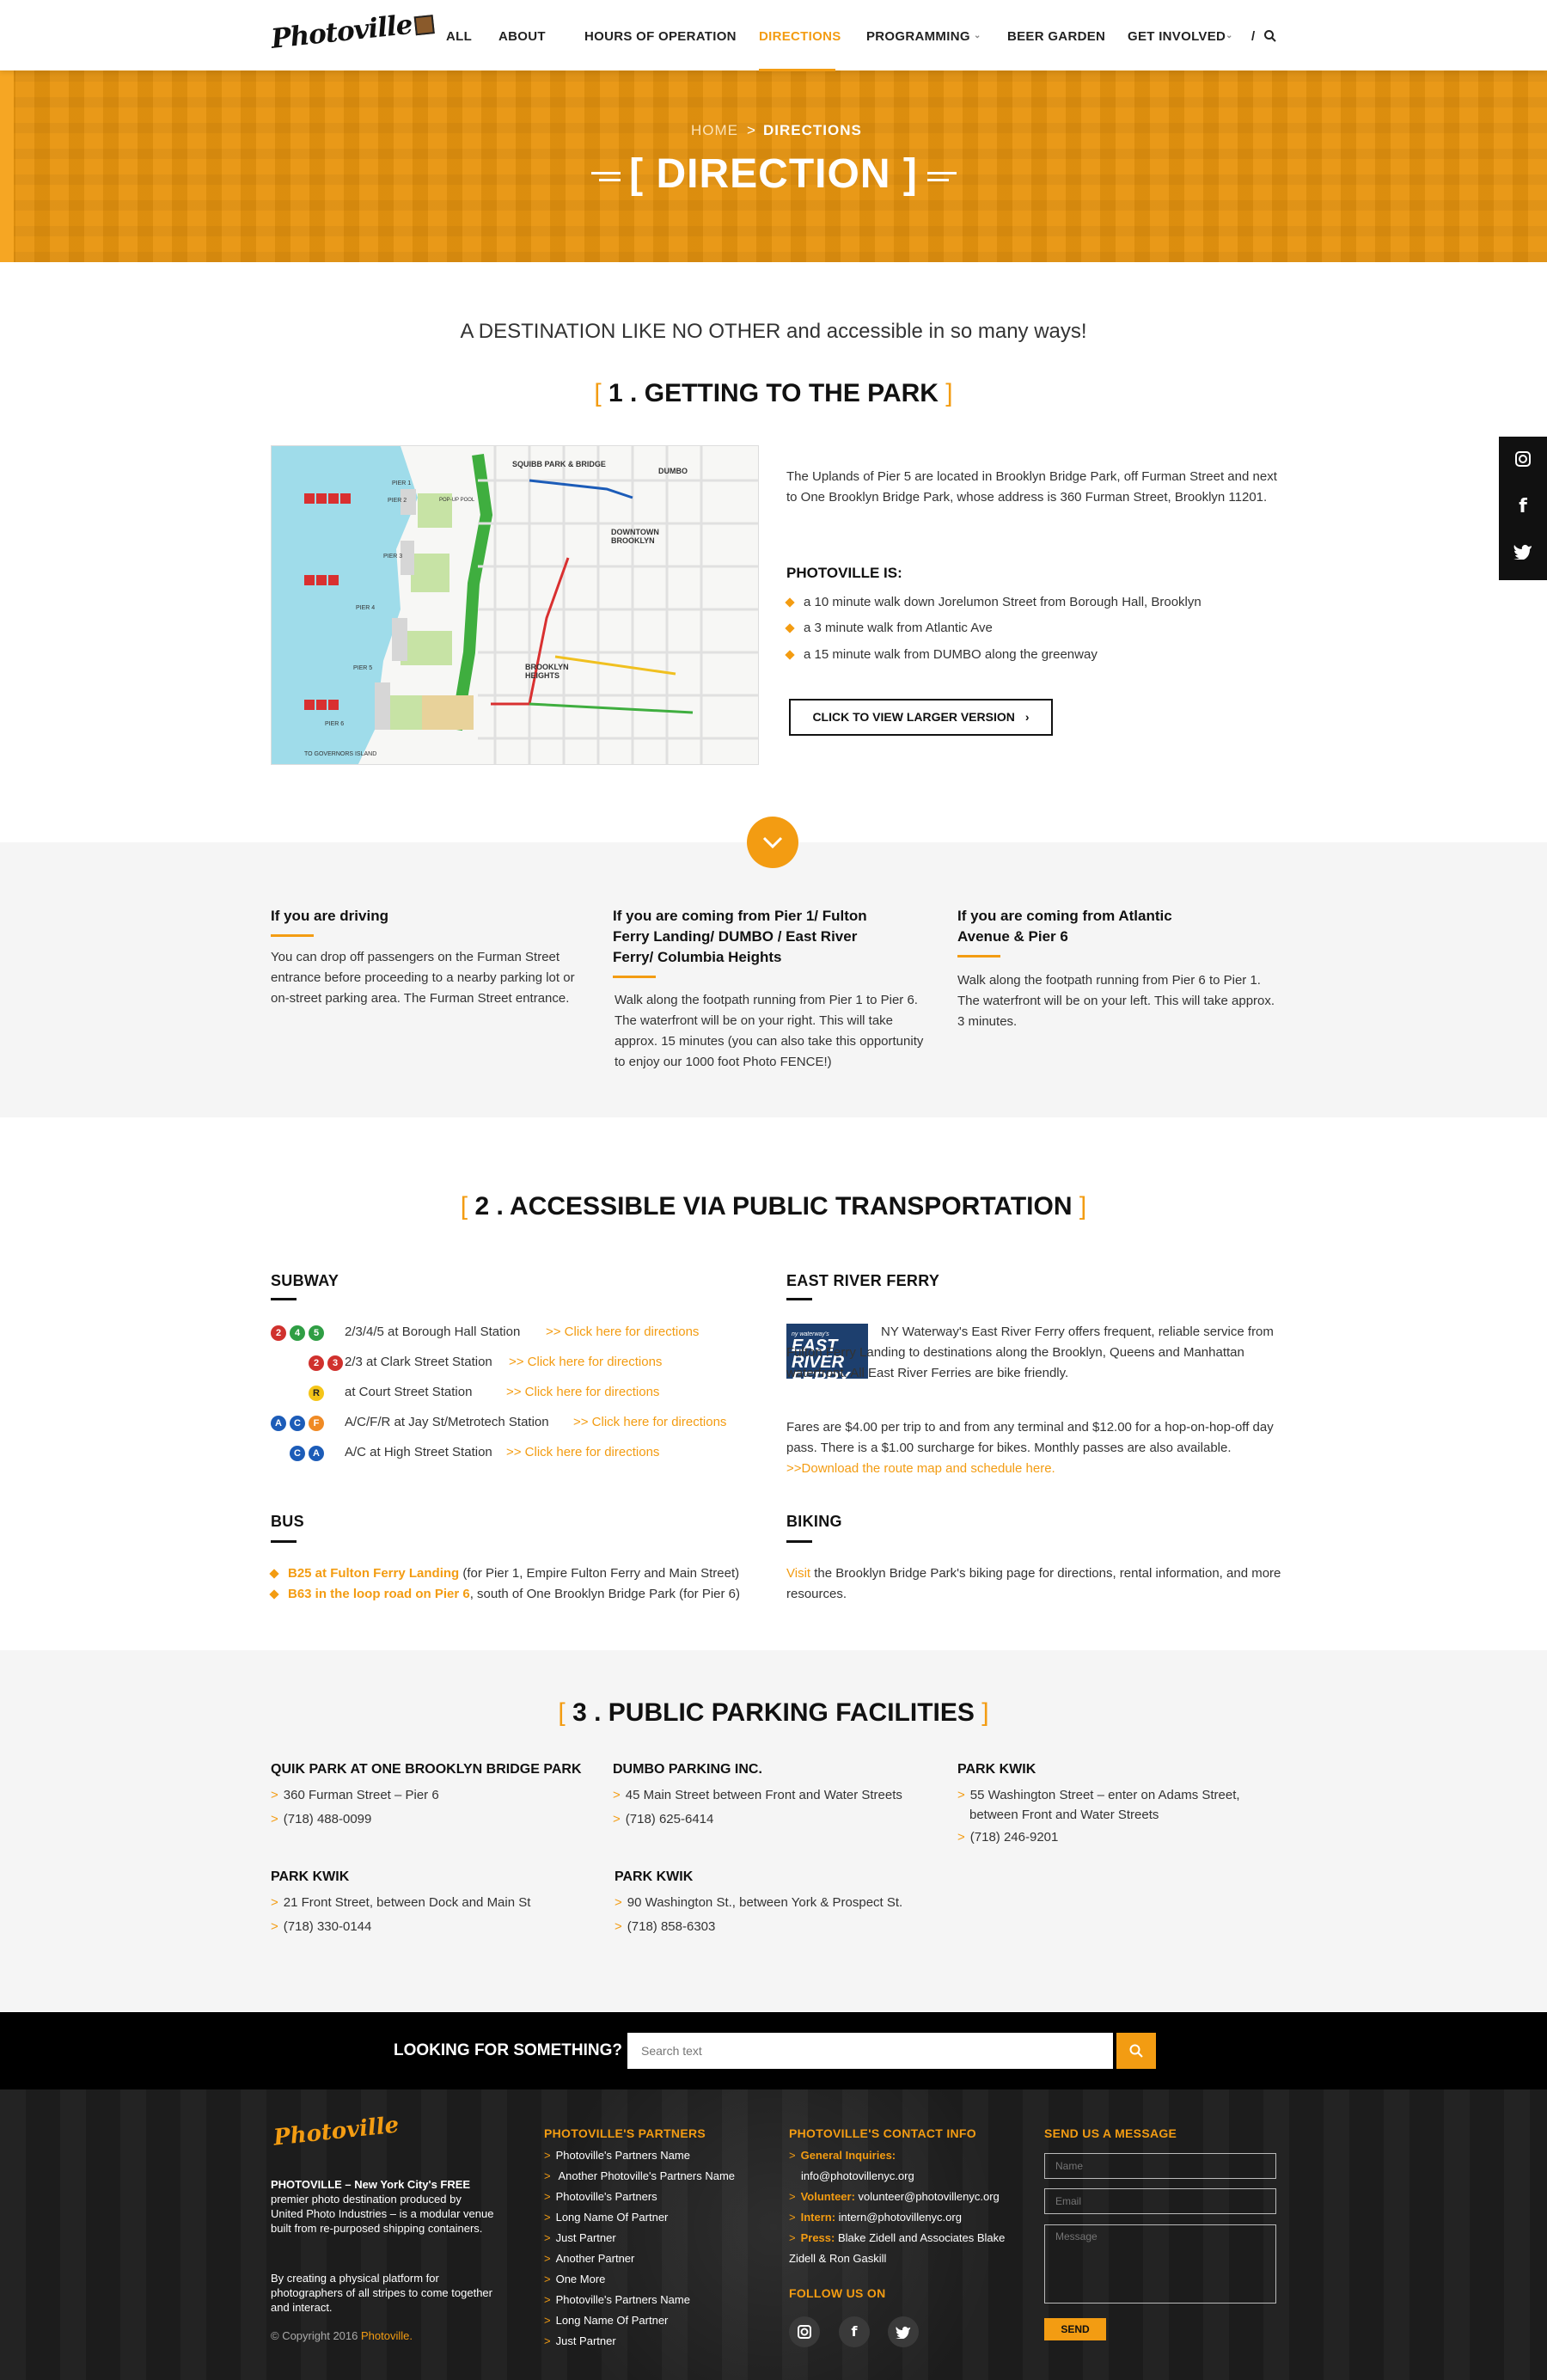  I want to click on nav-about: ABOUT, so click(522, 36).